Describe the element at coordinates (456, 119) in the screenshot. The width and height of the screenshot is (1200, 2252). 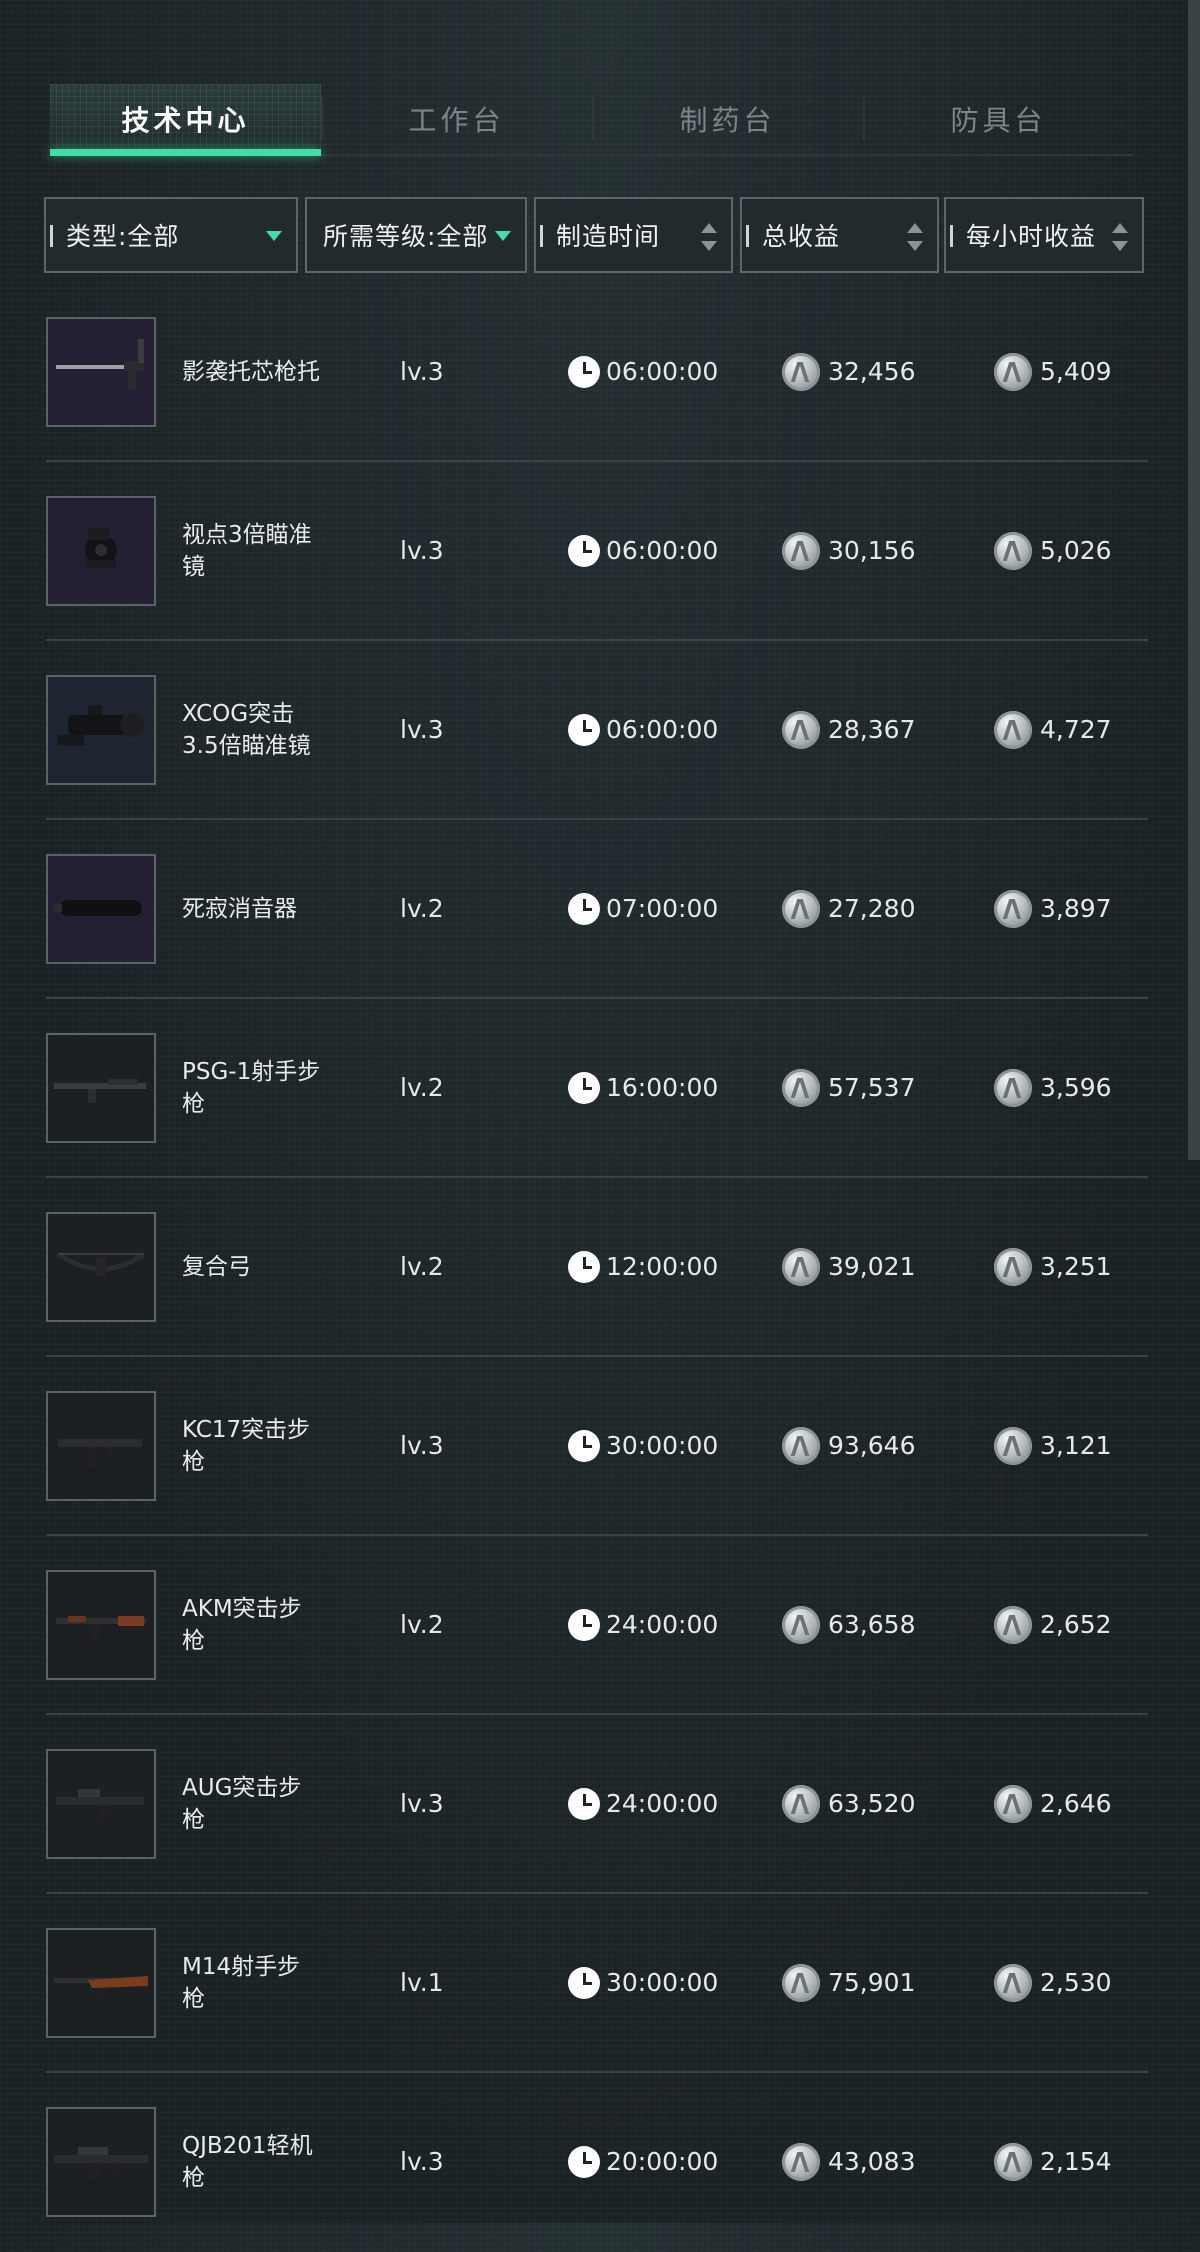
I see `tab-workbench: 工作台` at that location.